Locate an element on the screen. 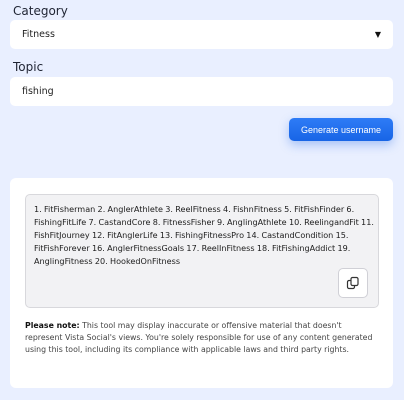  category-label: Category is located at coordinates (40, 11).